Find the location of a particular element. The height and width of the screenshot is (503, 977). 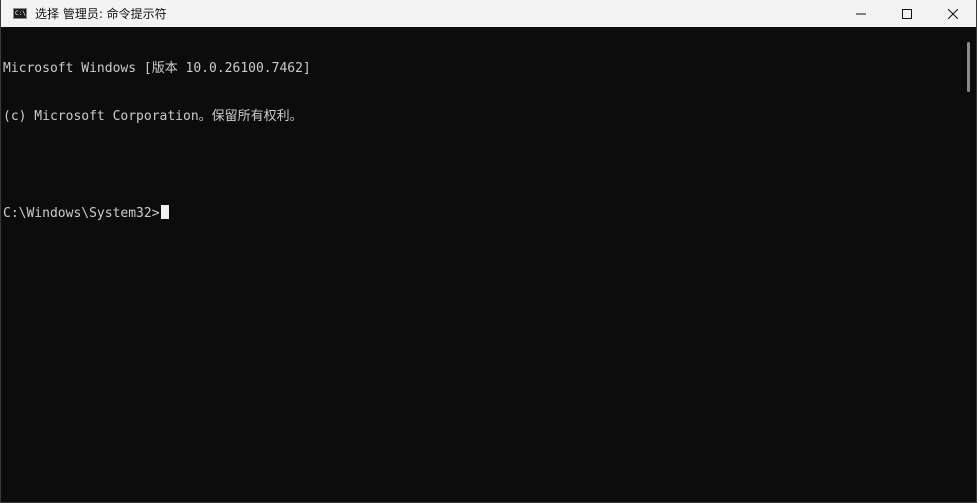

cmd-icon-glyph: C:\. is located at coordinates (22, 13).